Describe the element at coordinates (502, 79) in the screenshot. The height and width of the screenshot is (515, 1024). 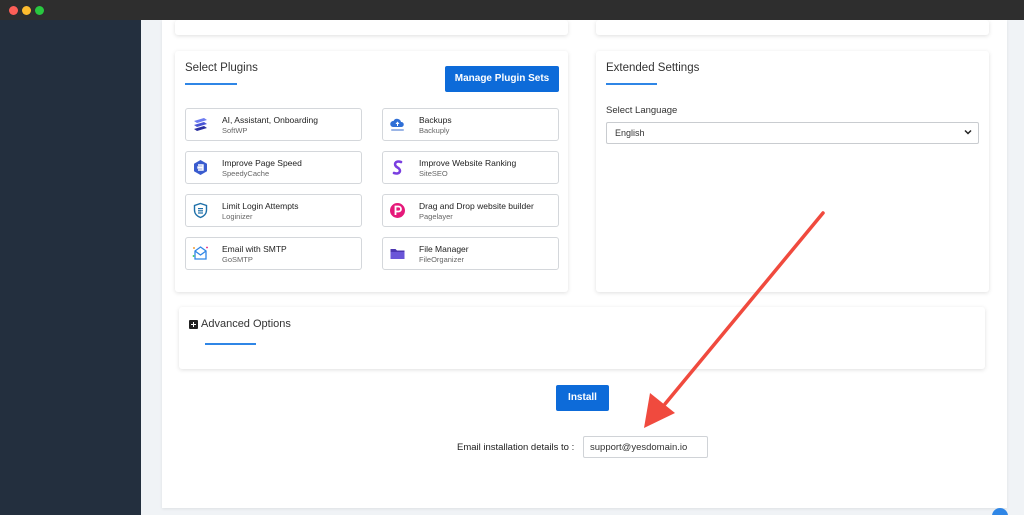
I see `manage-plugin-sets-button: Manage Plugin Sets` at that location.